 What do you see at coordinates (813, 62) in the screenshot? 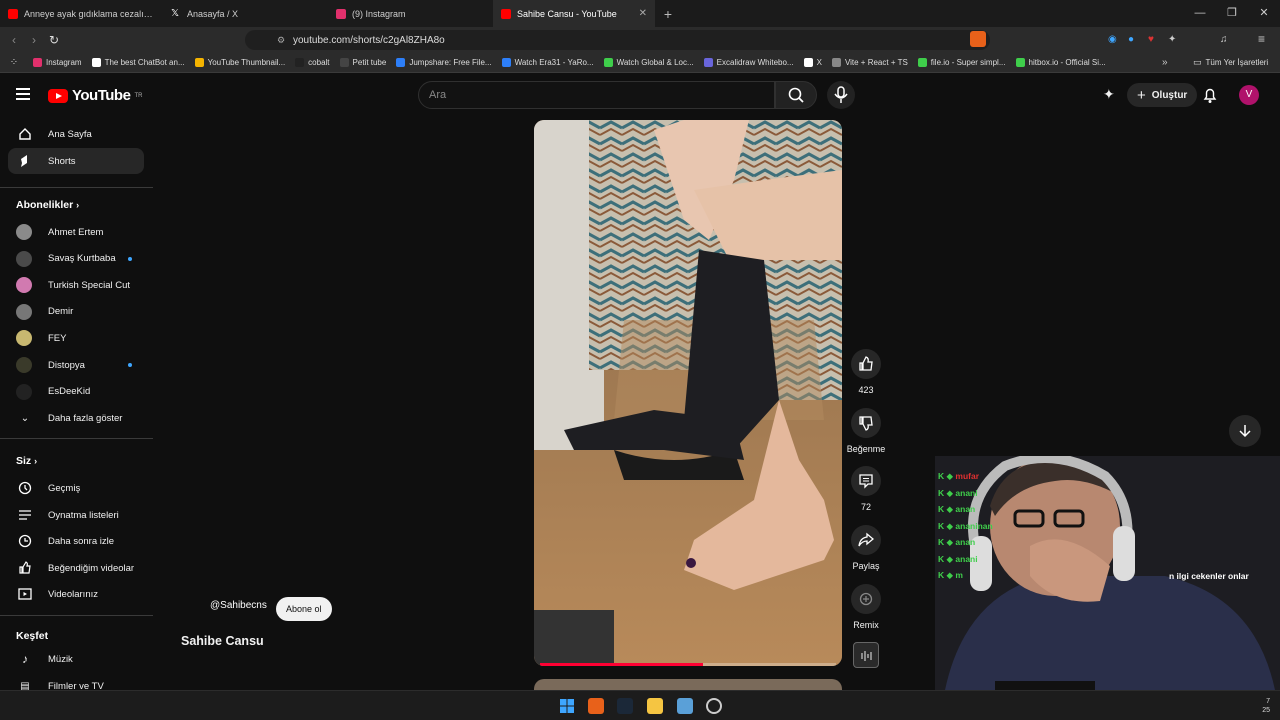
I see `bookmark-item: X` at bounding box center [813, 62].